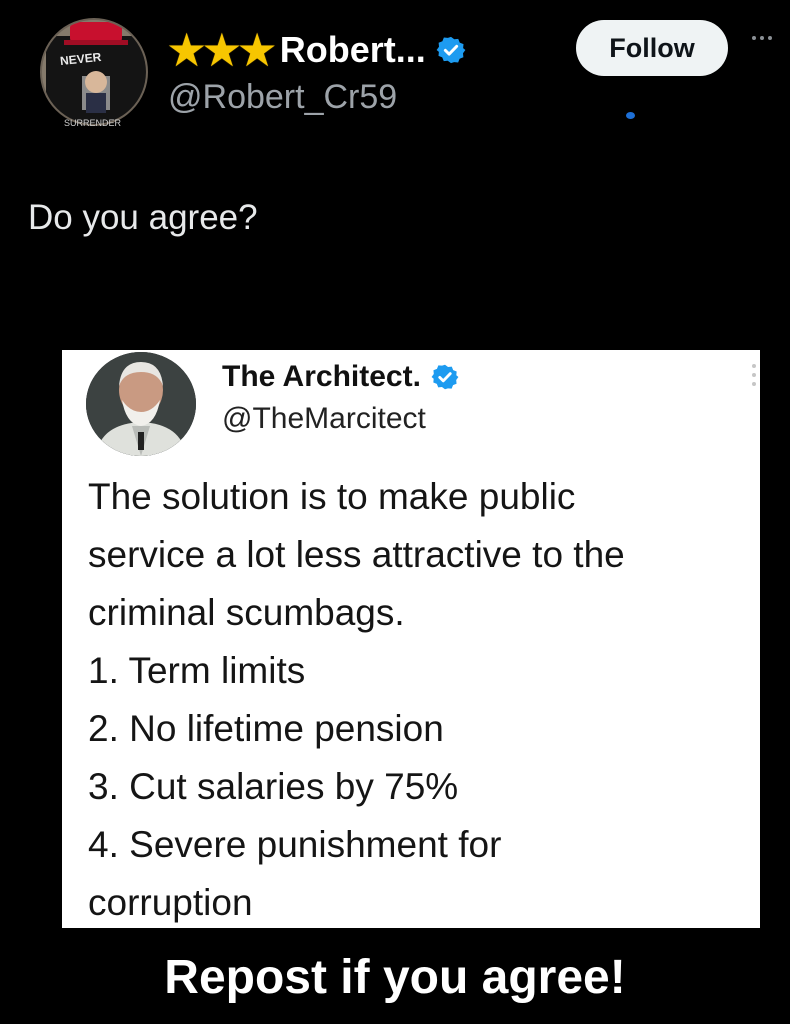 The width and height of the screenshot is (790, 1024). What do you see at coordinates (273, 786) in the screenshot?
I see `embedded-list-item: 3. Cut salaries by 75%` at bounding box center [273, 786].